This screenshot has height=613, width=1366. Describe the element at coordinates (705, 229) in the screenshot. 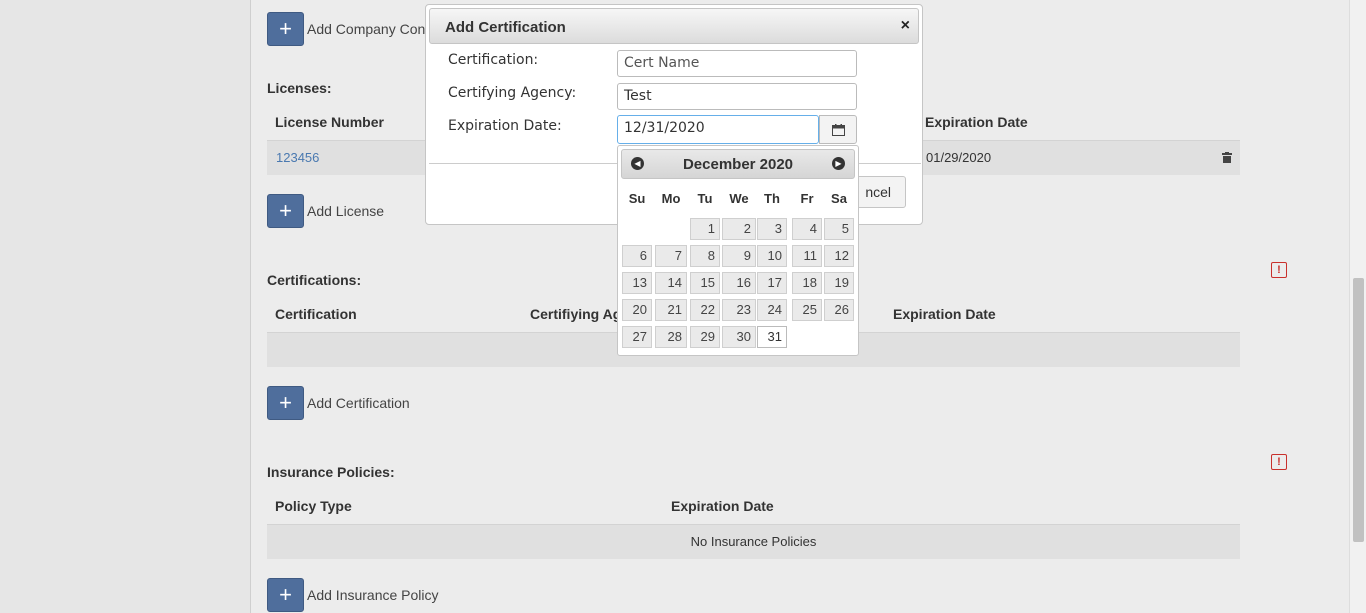

I see `day-1: 1` at that location.